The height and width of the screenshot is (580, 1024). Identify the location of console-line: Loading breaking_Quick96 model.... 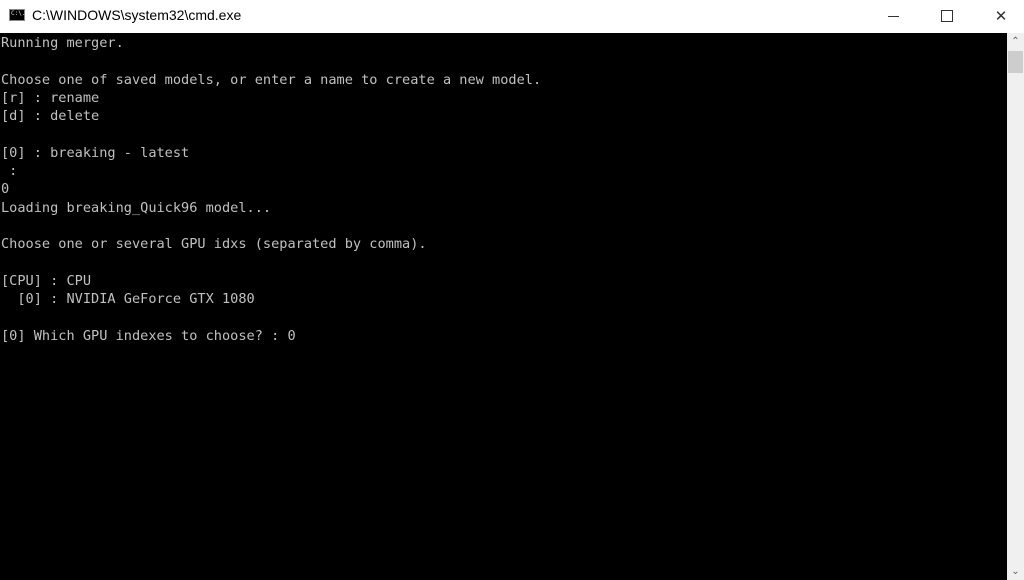
(136, 207).